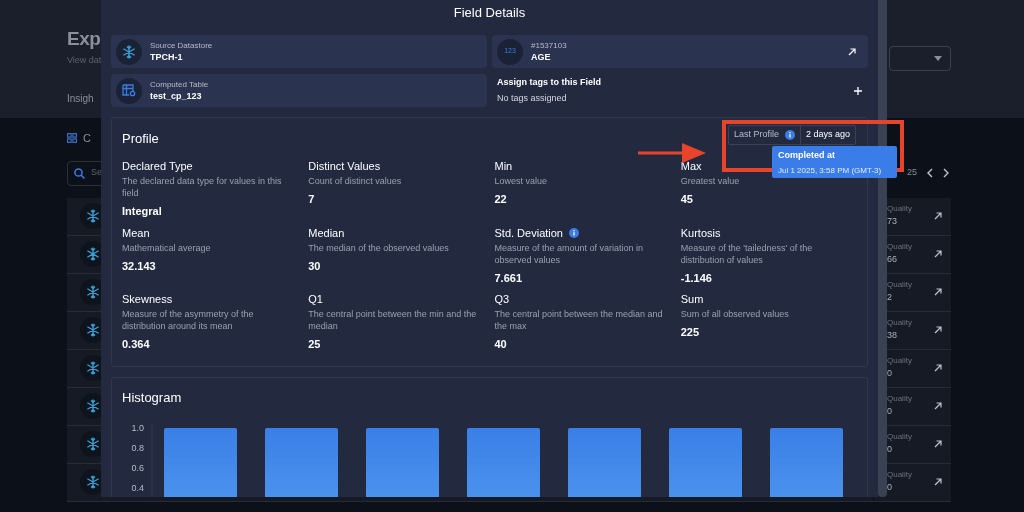 The height and width of the screenshot is (512, 1024). Describe the element at coordinates (136, 232) in the screenshot. I see `stat-name: Mean` at that location.